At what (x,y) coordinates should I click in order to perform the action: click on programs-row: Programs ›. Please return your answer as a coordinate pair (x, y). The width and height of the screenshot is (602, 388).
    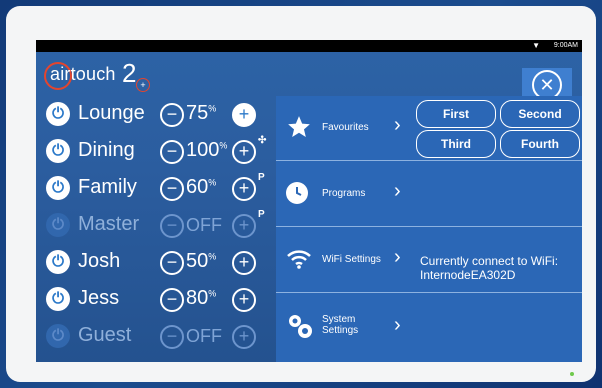
    Looking at the image, I should click on (429, 194).